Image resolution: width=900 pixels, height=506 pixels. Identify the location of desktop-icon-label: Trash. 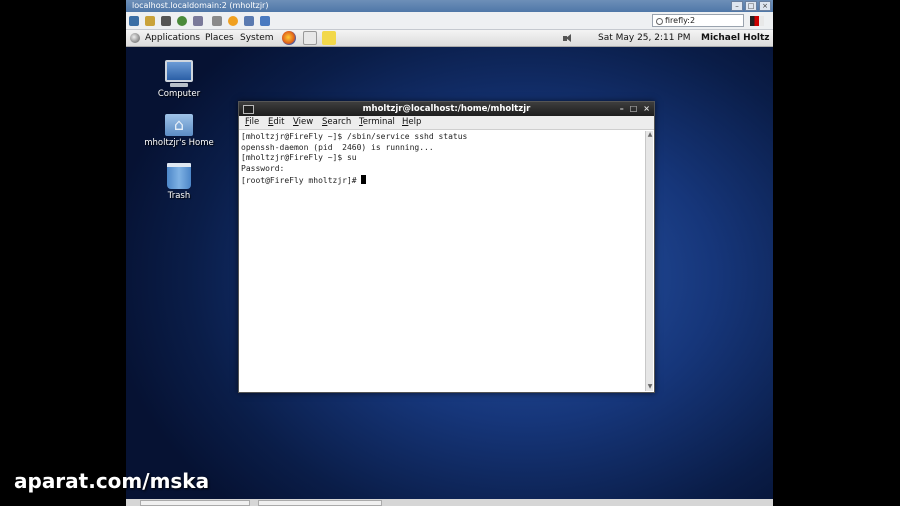
(179, 196).